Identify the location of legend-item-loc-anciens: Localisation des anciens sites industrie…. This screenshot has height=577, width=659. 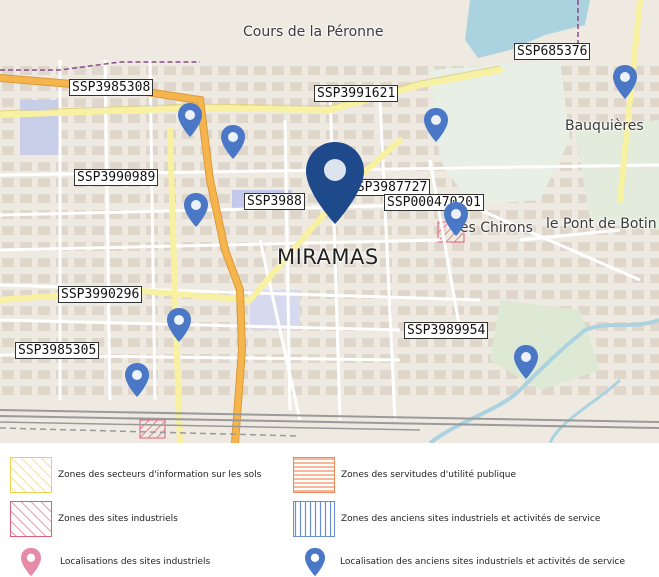
(464, 562).